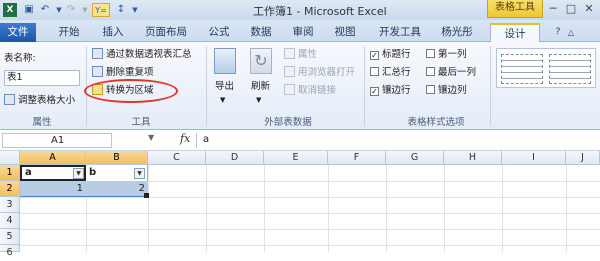 The image size is (600, 261). What do you see at coordinates (45, 10) in the screenshot?
I see `undo-icon: ↶` at bounding box center [45, 10].